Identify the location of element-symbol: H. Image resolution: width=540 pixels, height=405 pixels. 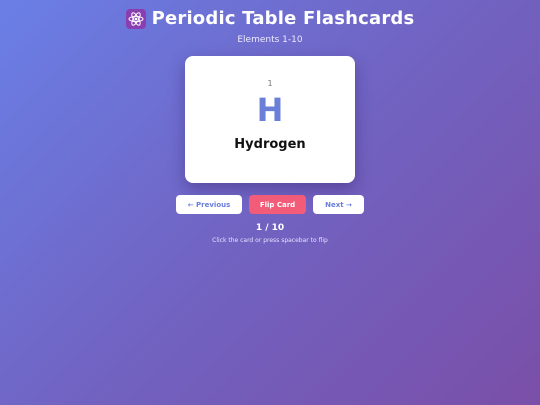
(270, 110).